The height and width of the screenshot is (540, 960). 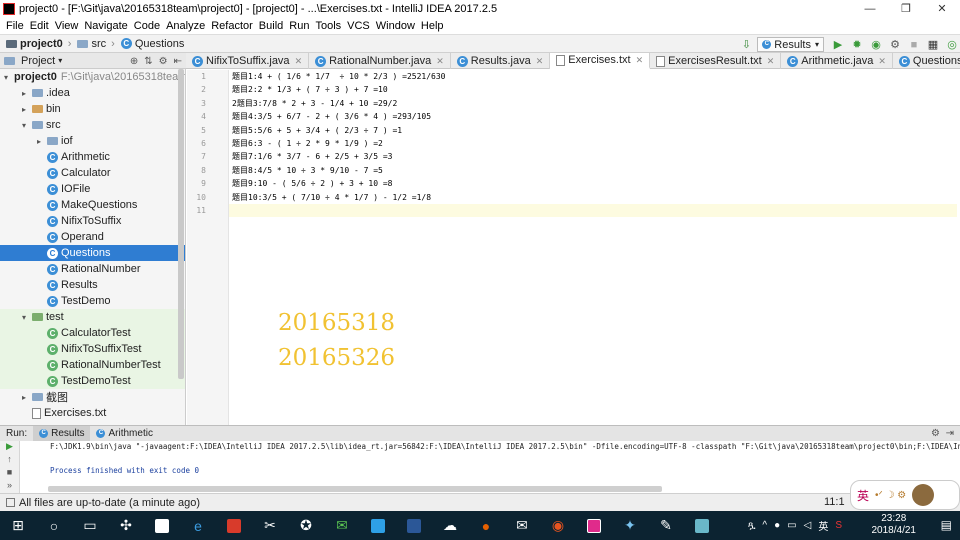 What do you see at coordinates (358, 26) in the screenshot?
I see `menu-vcs: VCS` at bounding box center [358, 26].